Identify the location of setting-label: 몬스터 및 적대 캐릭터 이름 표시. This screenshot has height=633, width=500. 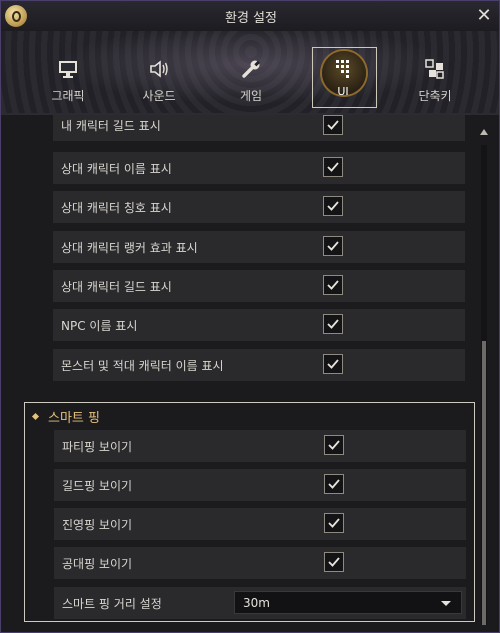
(142, 366).